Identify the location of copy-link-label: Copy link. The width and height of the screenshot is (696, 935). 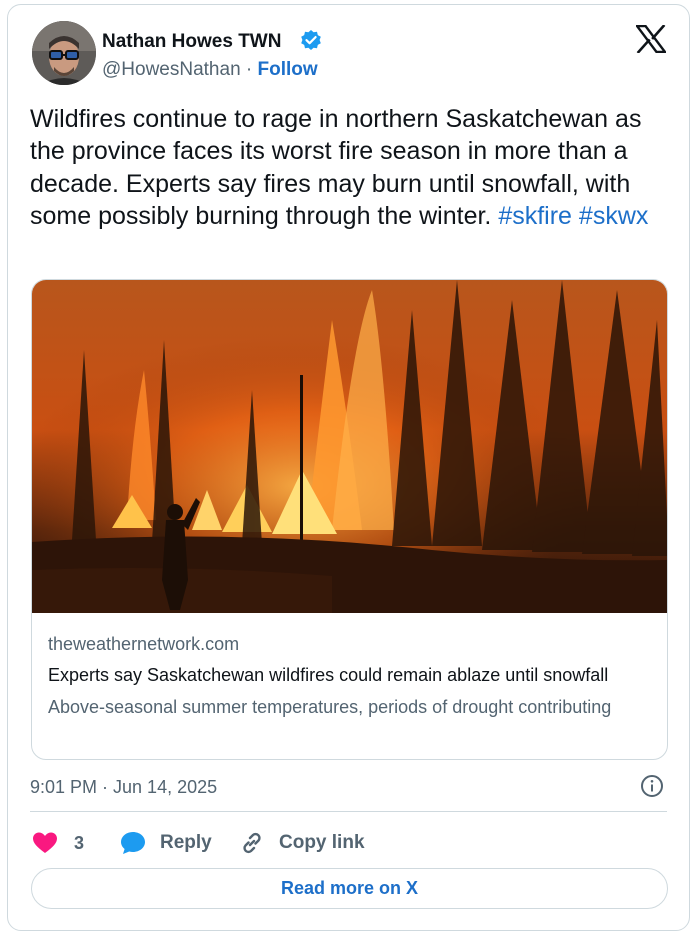
(322, 842).